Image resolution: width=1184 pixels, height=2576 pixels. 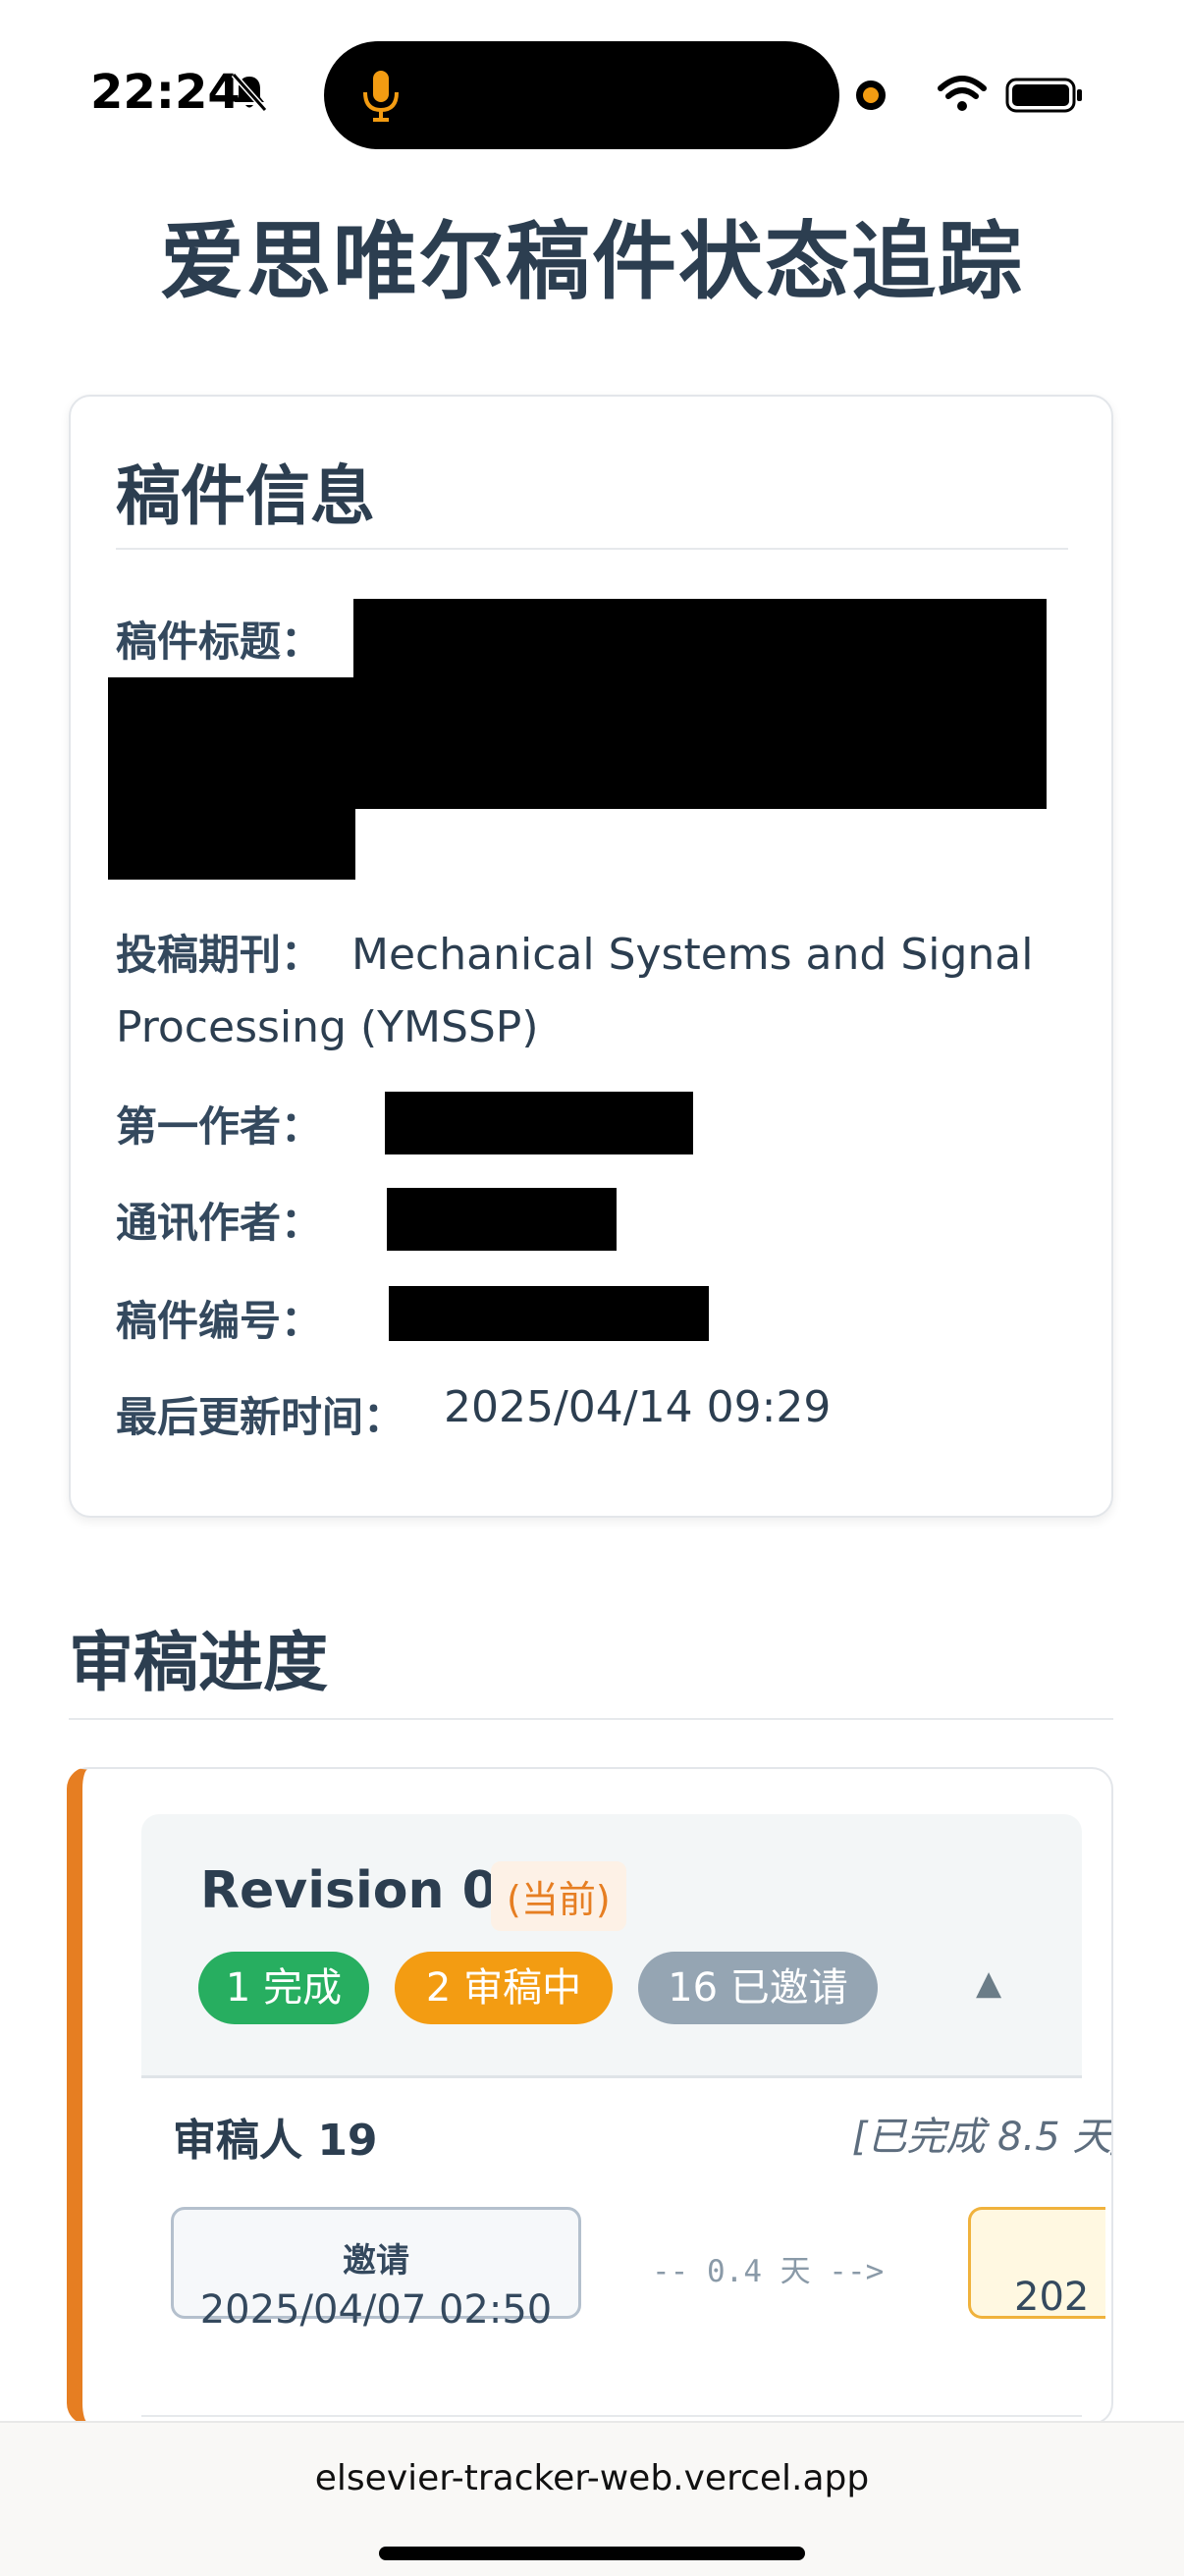 I want to click on status-time: 22:24, so click(x=165, y=92).